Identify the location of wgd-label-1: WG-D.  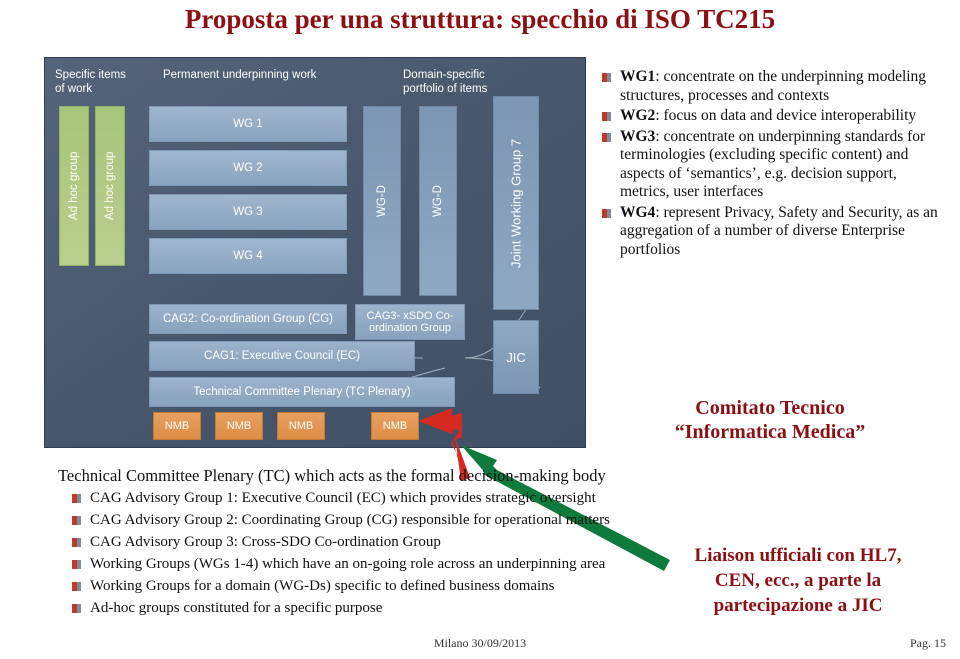
(382, 201).